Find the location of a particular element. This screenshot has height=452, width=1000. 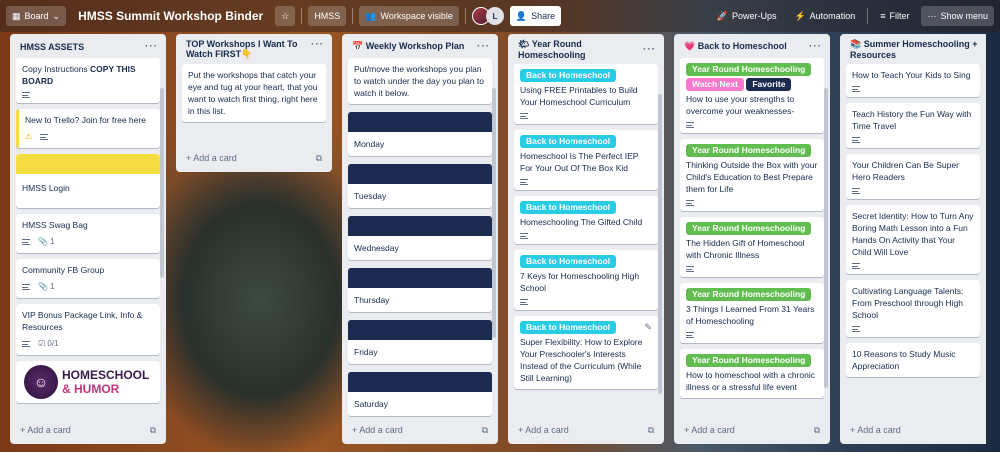

card-title: Wednesday is located at coordinates (376, 248).